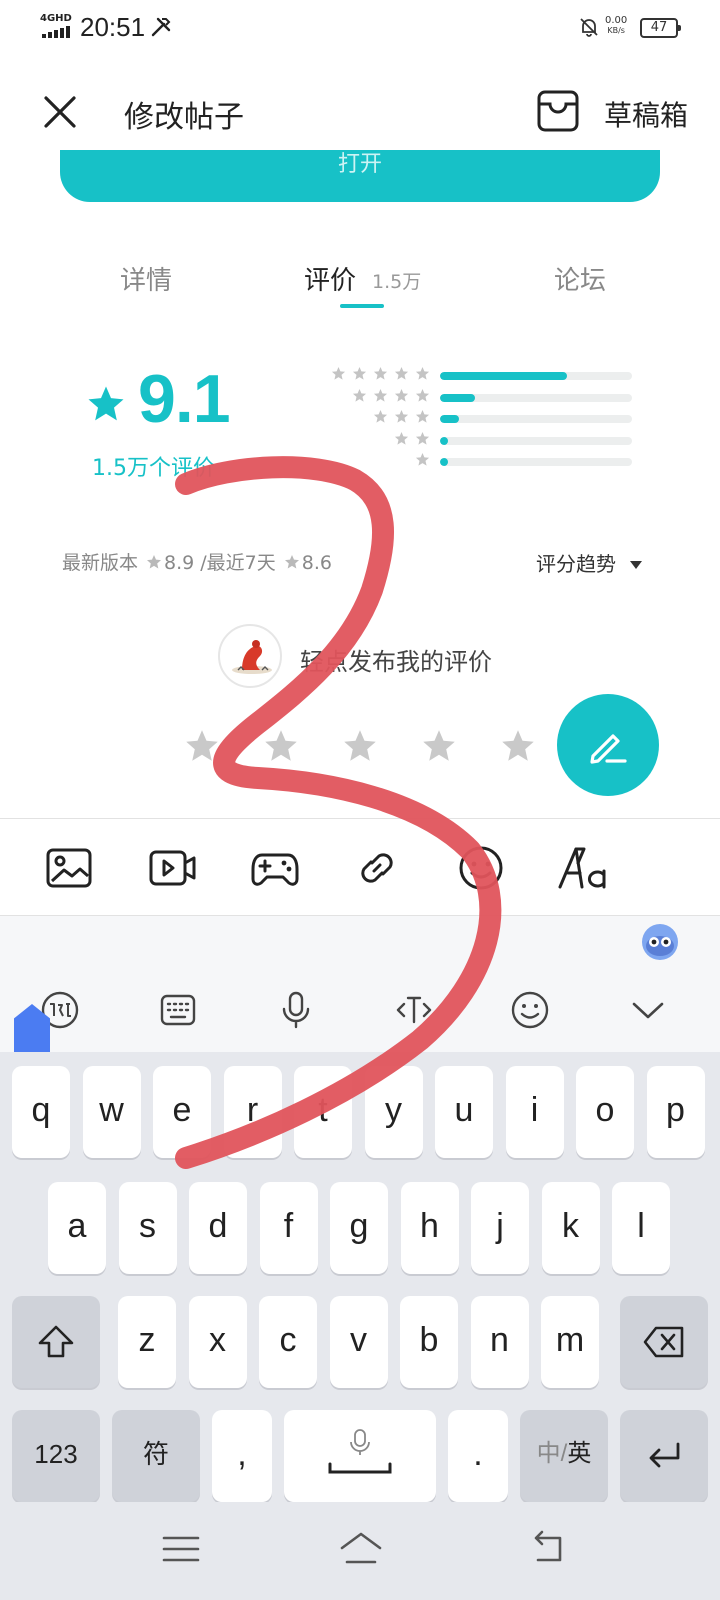 This screenshot has width=720, height=1600. Describe the element at coordinates (589, 562) in the screenshot. I see `rating-trend-dropdown: 评分趋势` at that location.